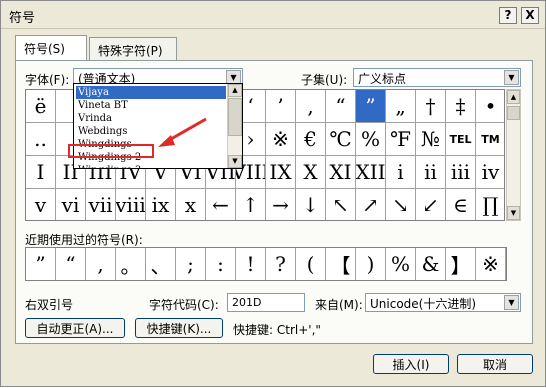  What do you see at coordinates (41, 106) in the screenshot?
I see `symbol-cell: ë` at bounding box center [41, 106].